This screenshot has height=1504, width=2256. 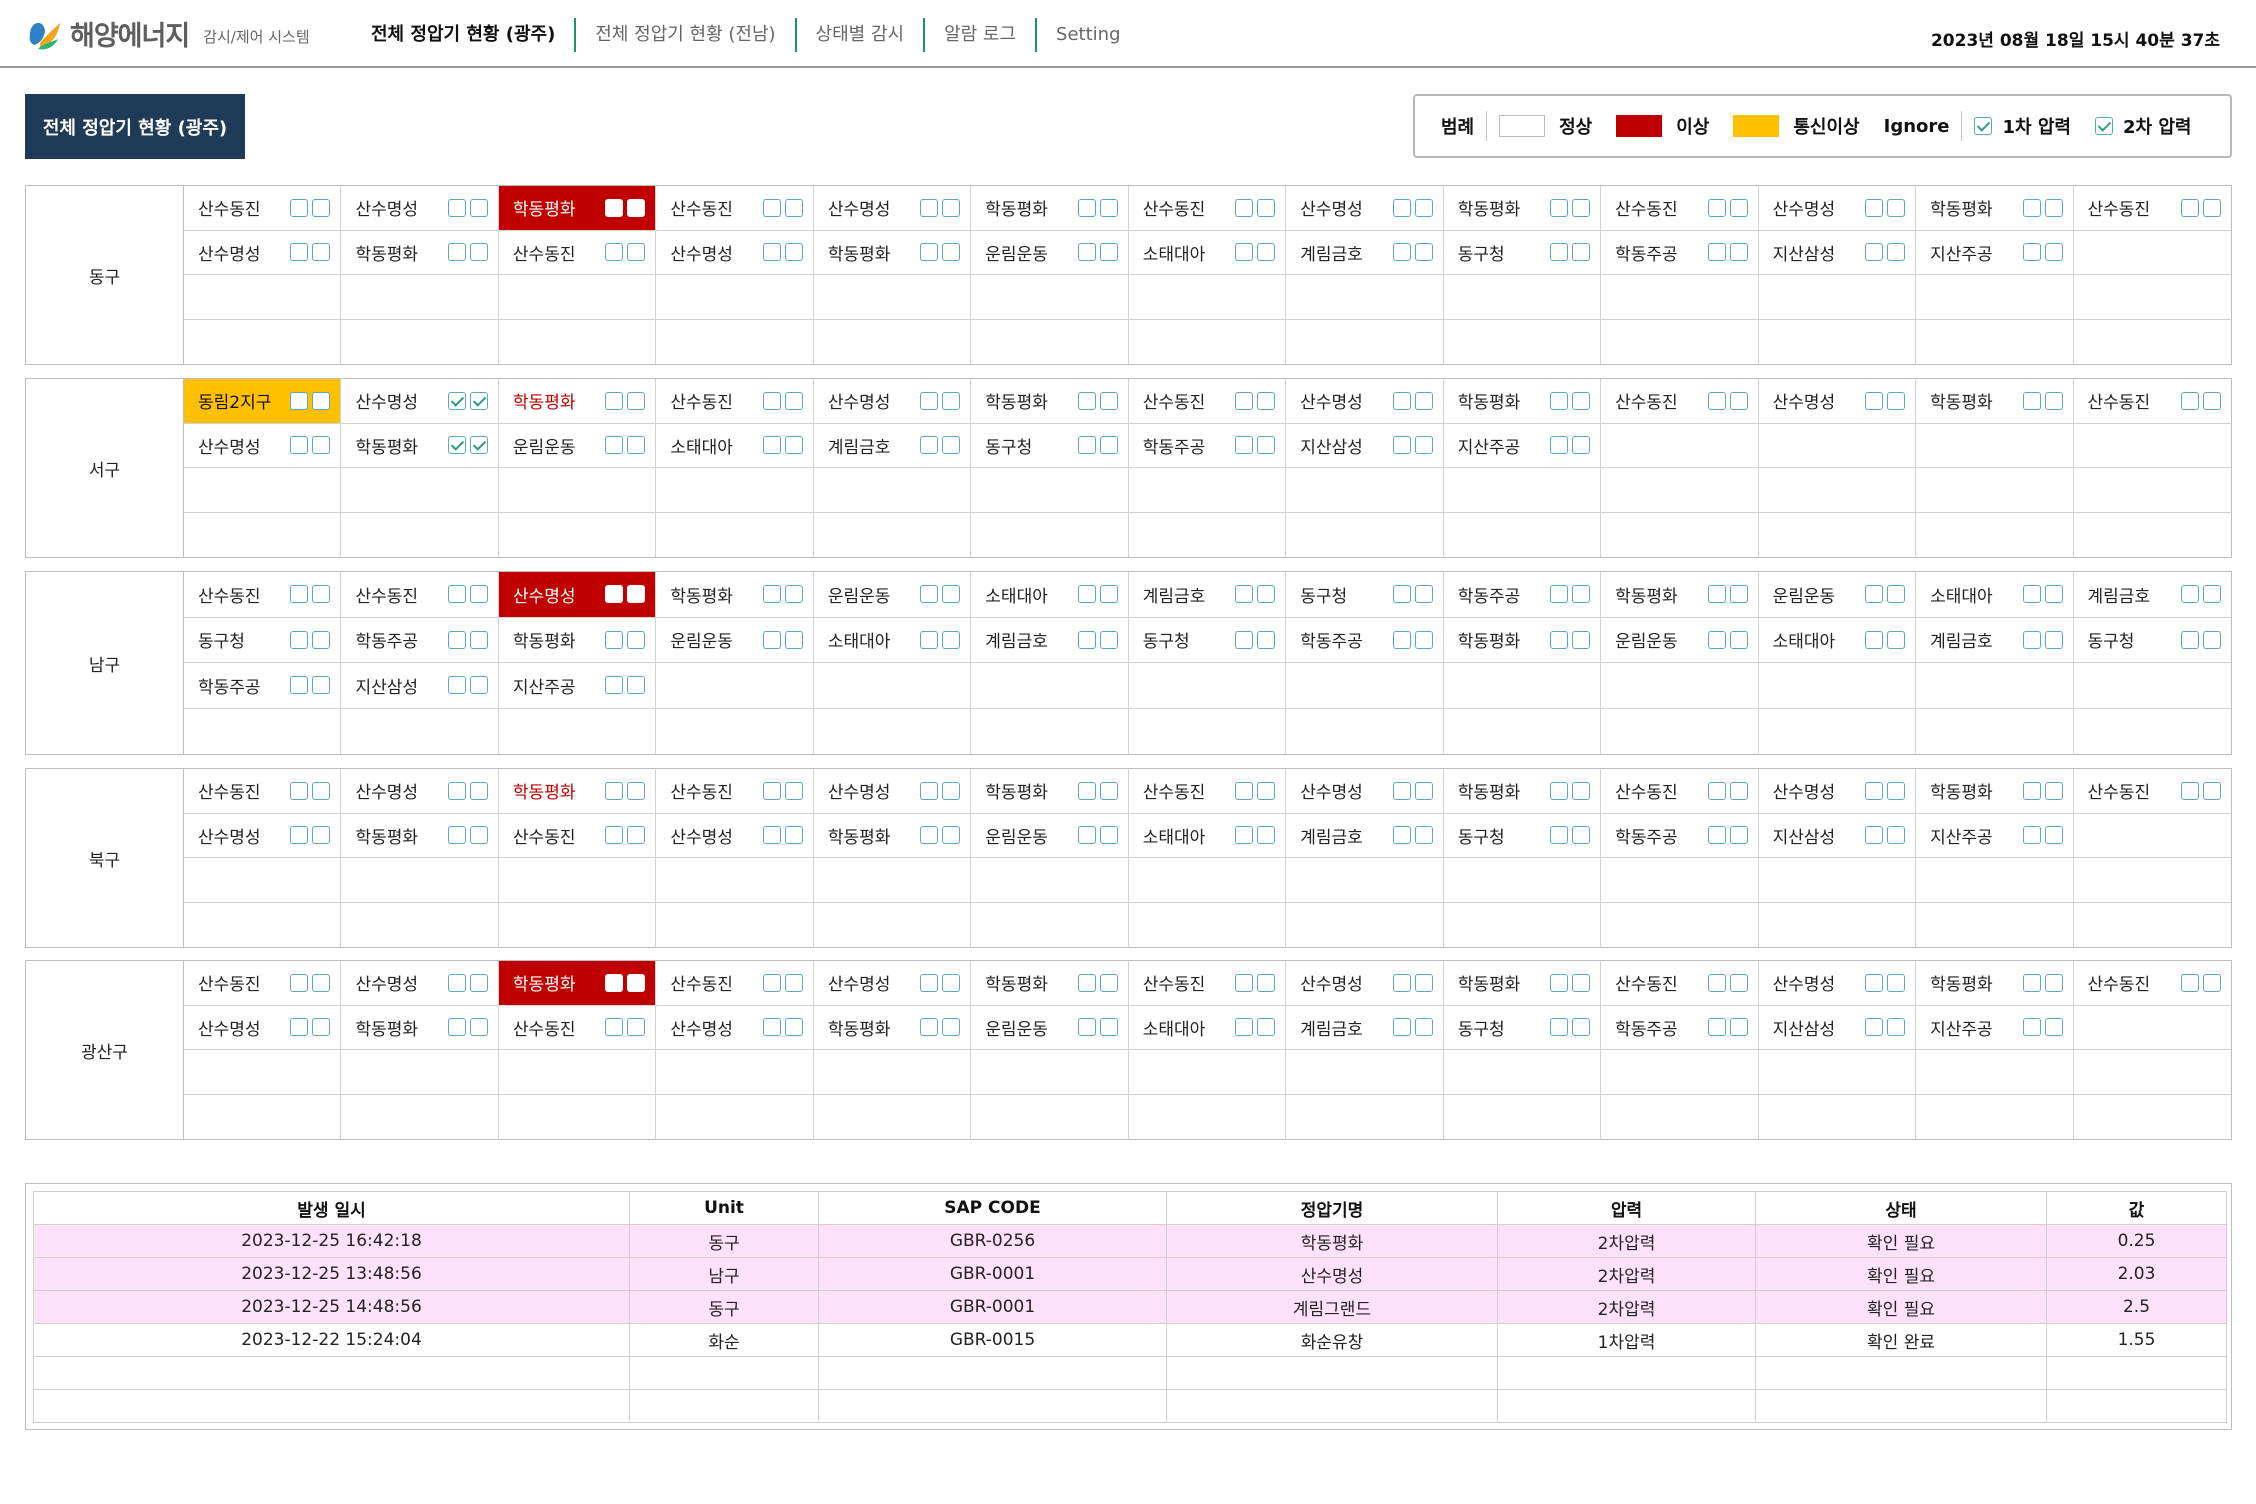 What do you see at coordinates (464, 35) in the screenshot?
I see `nav-gwangju-overview: 전체 정압기 현황 (광주)` at bounding box center [464, 35].